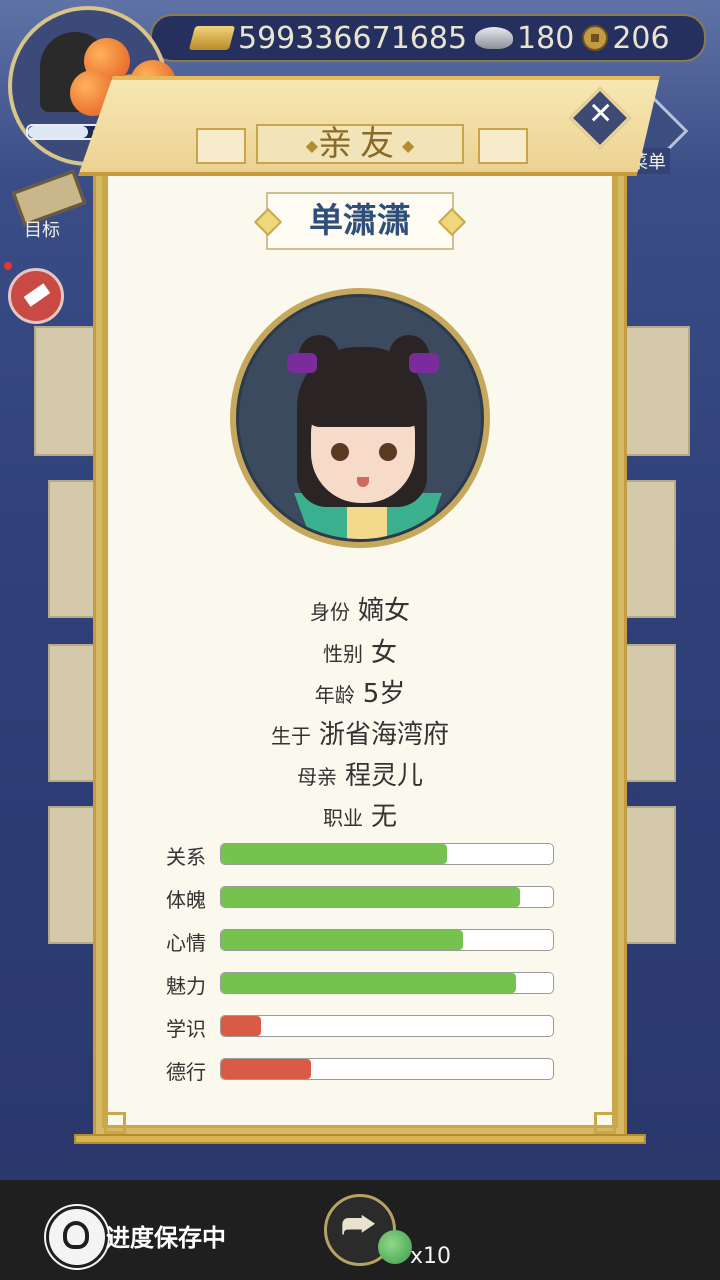 The width and height of the screenshot is (720, 1280). Describe the element at coordinates (186, 857) in the screenshot. I see `stat-label: 关系` at that location.